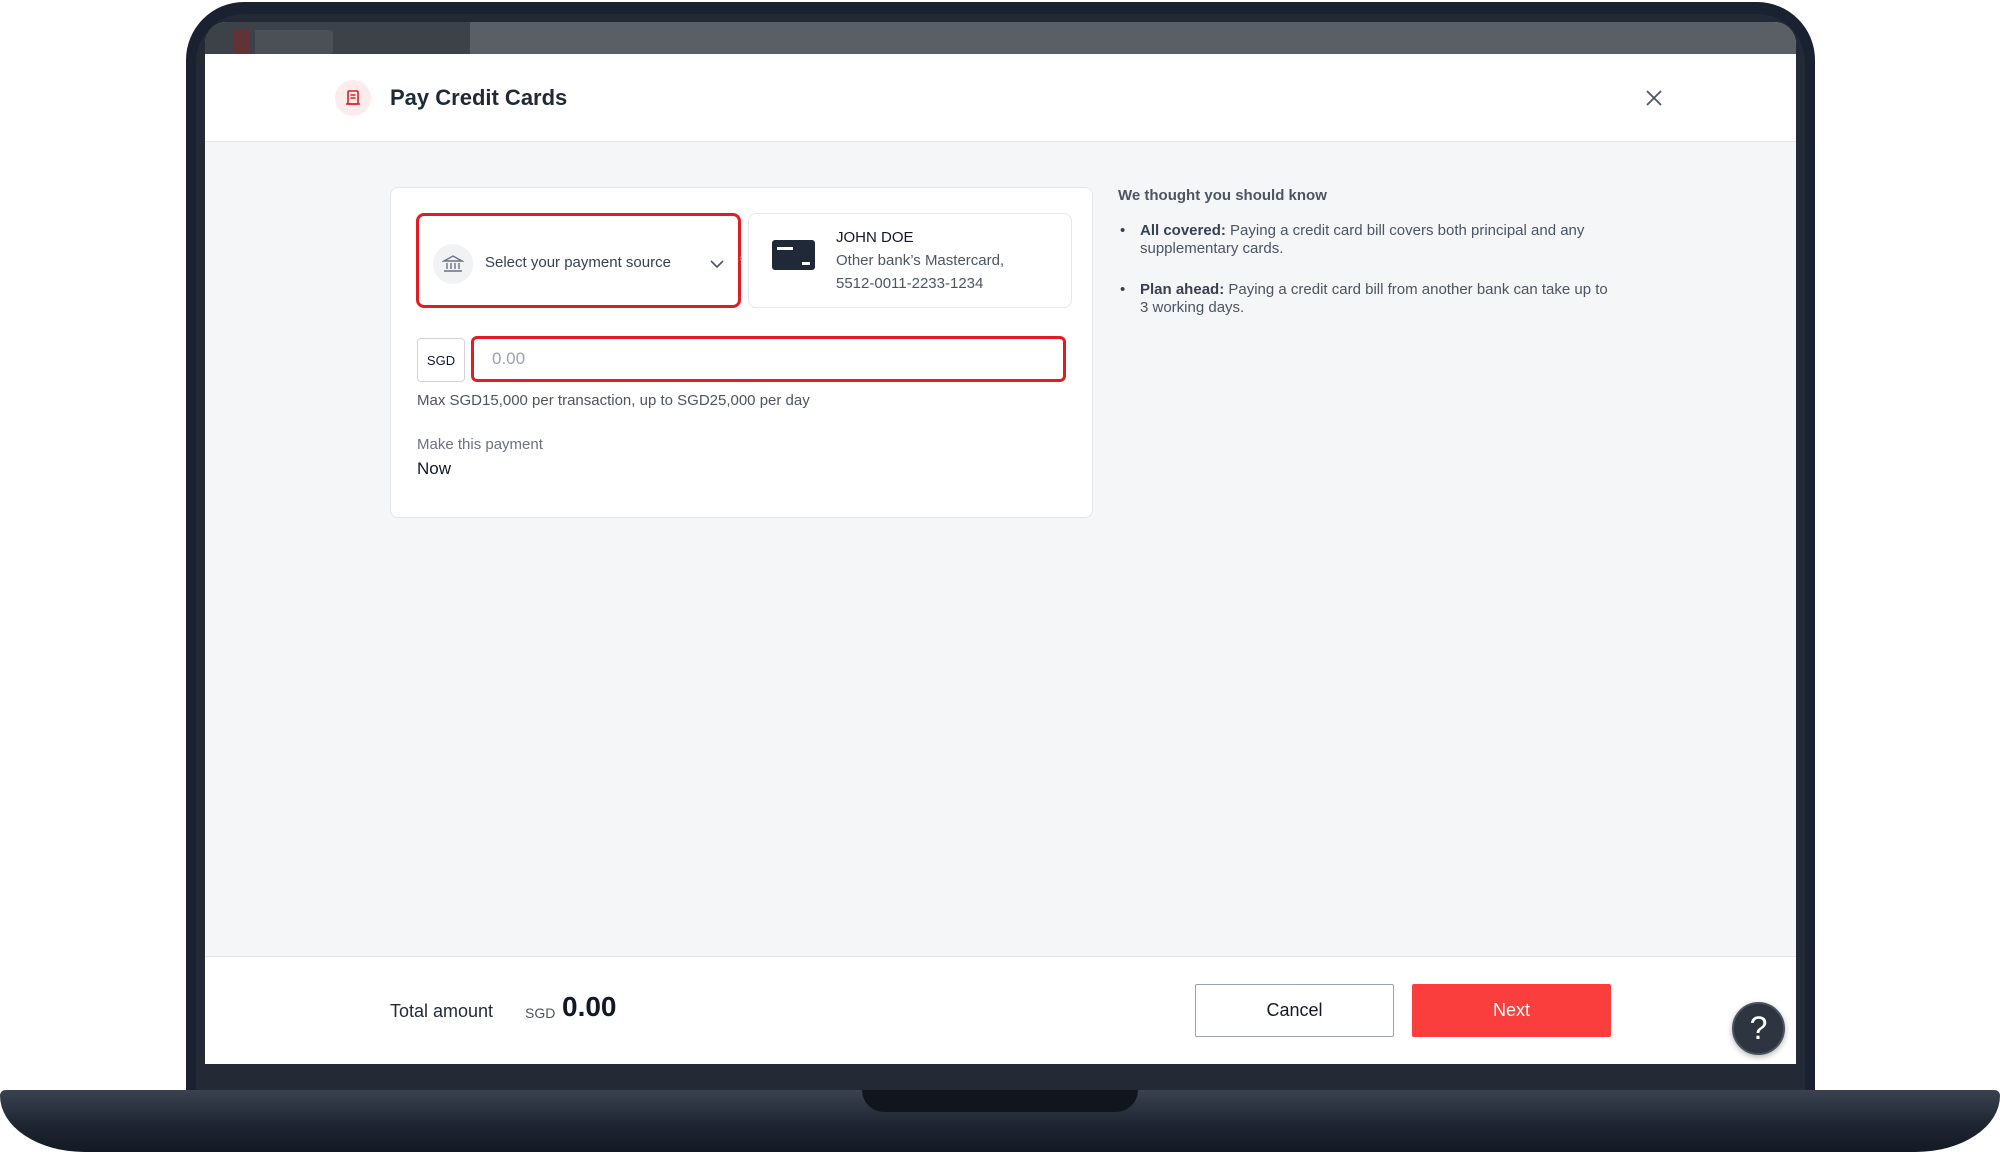 Image resolution: width=2000 pixels, height=1152 pixels. Describe the element at coordinates (442, 1011) in the screenshot. I see `total-label: Total amount` at that location.